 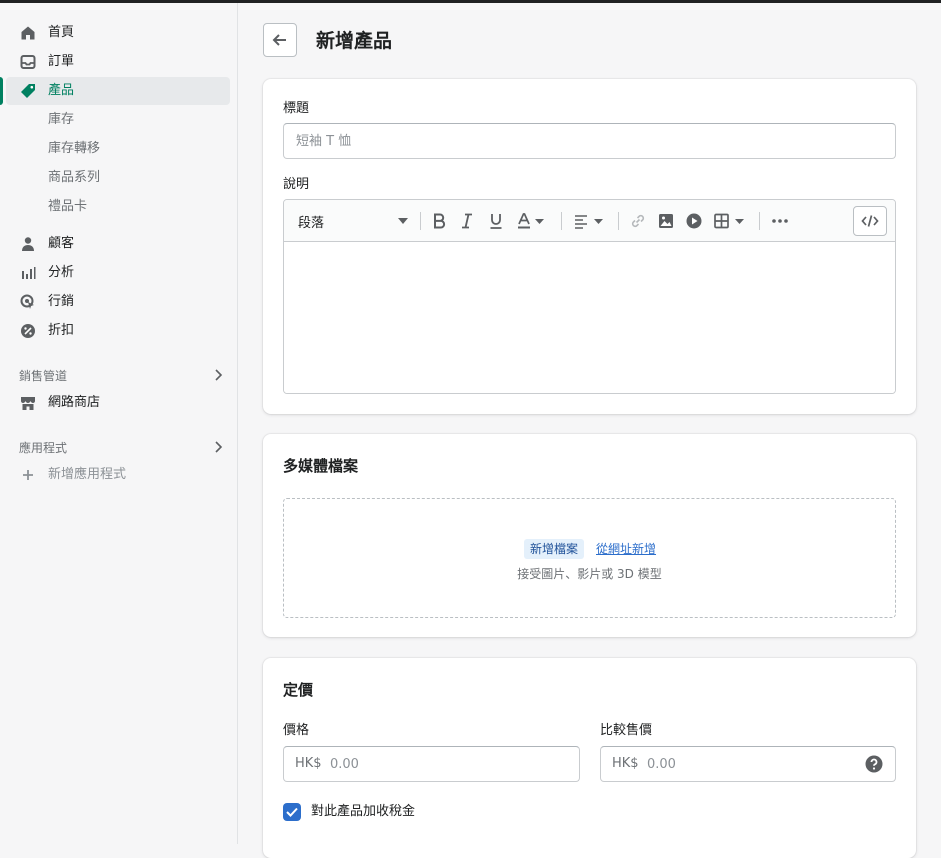 I want to click on help-icon, so click(x=874, y=764).